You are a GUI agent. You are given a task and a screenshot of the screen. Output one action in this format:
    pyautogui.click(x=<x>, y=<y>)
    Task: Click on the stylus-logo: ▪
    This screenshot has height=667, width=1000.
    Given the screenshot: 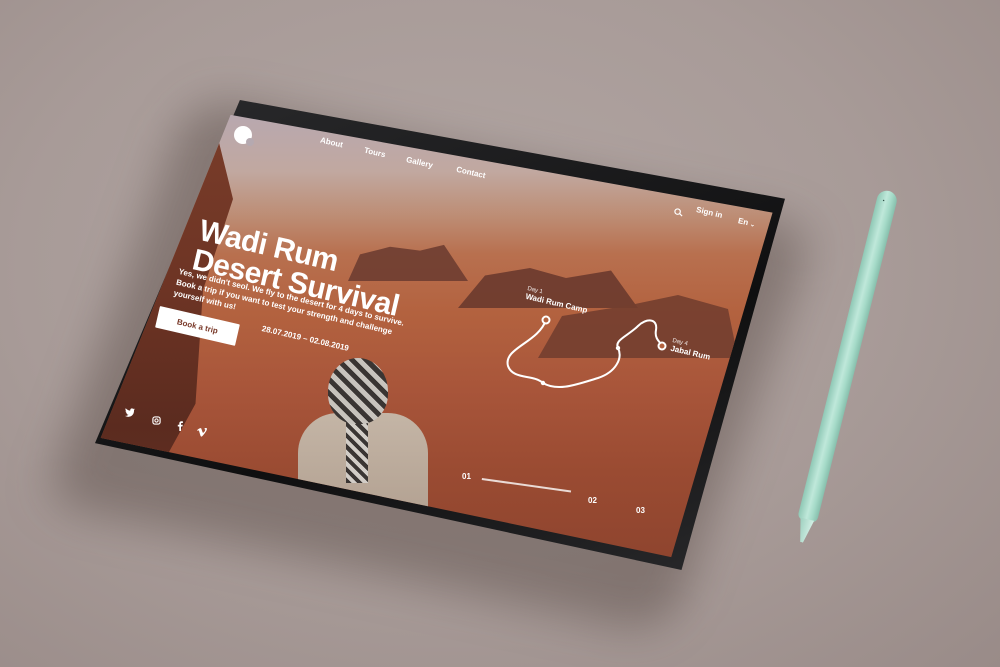 What is the action you would take?
    pyautogui.click(x=883, y=201)
    